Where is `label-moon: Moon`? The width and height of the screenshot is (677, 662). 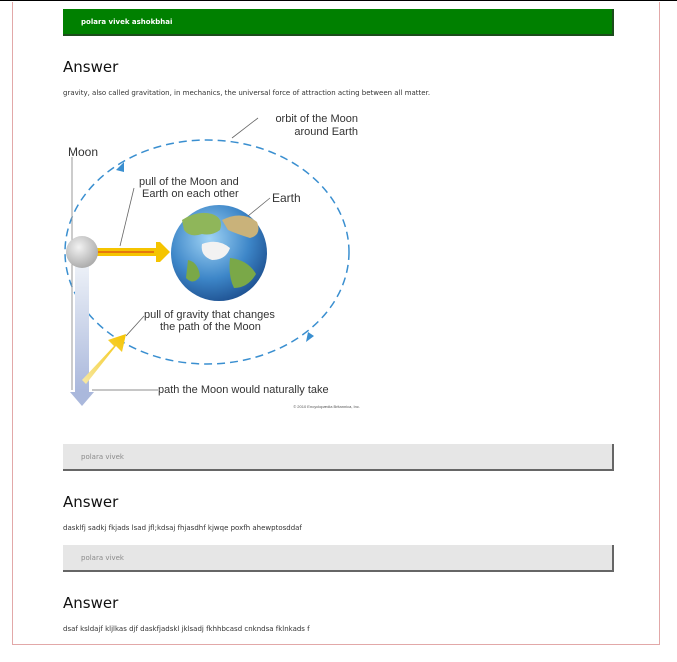 label-moon: Moon is located at coordinates (83, 152).